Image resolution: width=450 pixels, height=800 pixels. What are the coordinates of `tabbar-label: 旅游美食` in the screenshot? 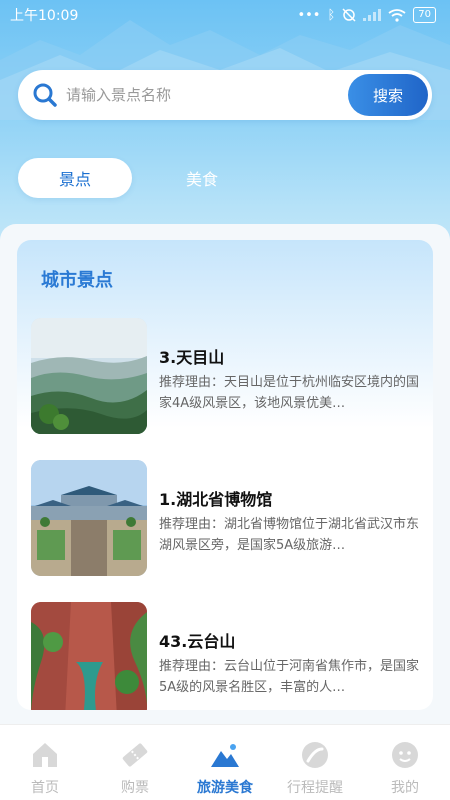 It's located at (225, 788).